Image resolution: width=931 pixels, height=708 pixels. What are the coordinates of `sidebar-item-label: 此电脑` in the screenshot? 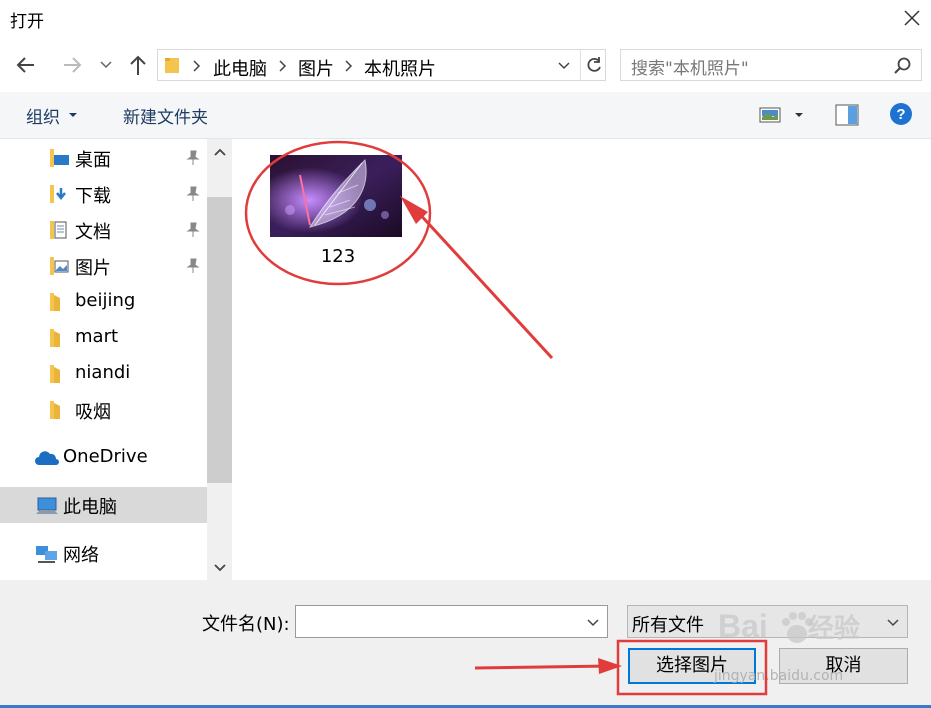 It's located at (90, 507).